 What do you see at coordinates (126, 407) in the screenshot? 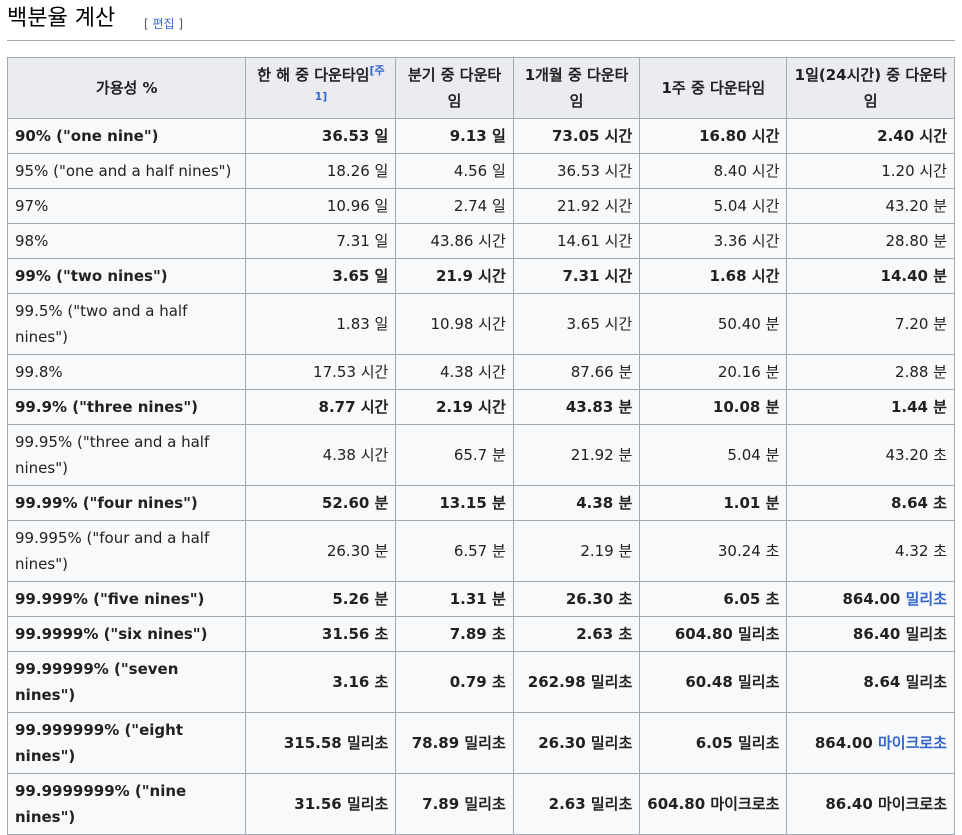
I see `availability-cell: 99.9% ("three nines")` at bounding box center [126, 407].